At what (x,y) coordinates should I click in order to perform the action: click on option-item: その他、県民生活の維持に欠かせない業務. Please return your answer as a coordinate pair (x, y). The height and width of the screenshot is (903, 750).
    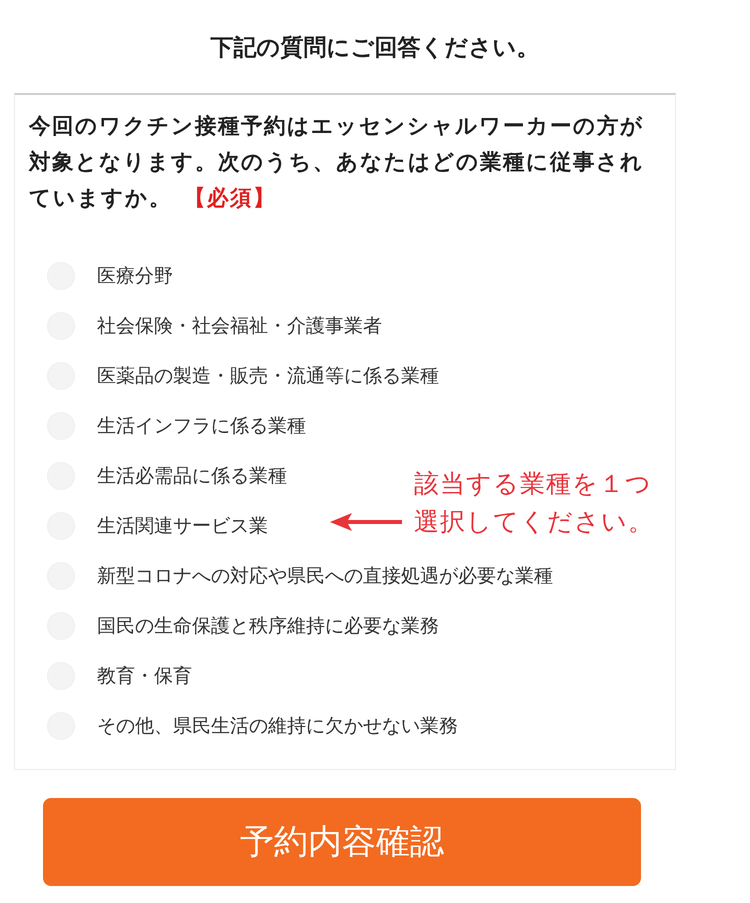
    Looking at the image, I should click on (252, 726).